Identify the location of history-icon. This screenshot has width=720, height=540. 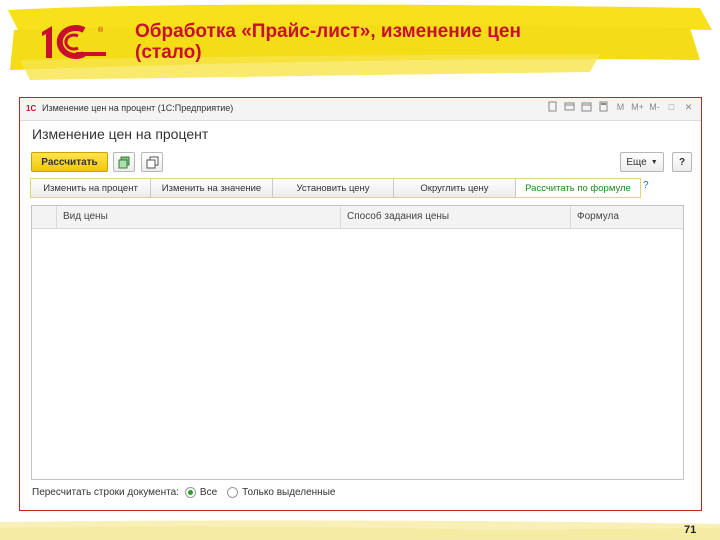
(569, 107).